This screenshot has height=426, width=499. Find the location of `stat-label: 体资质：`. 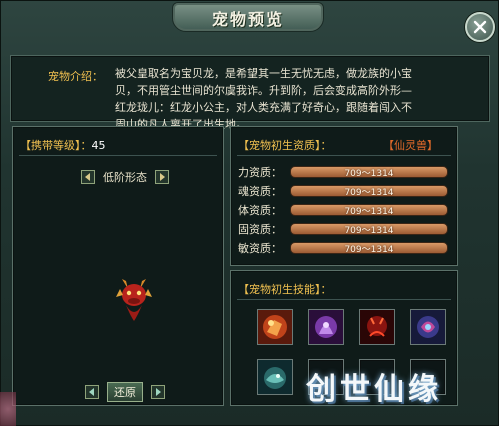

stat-label: 体资质： is located at coordinates (260, 210).